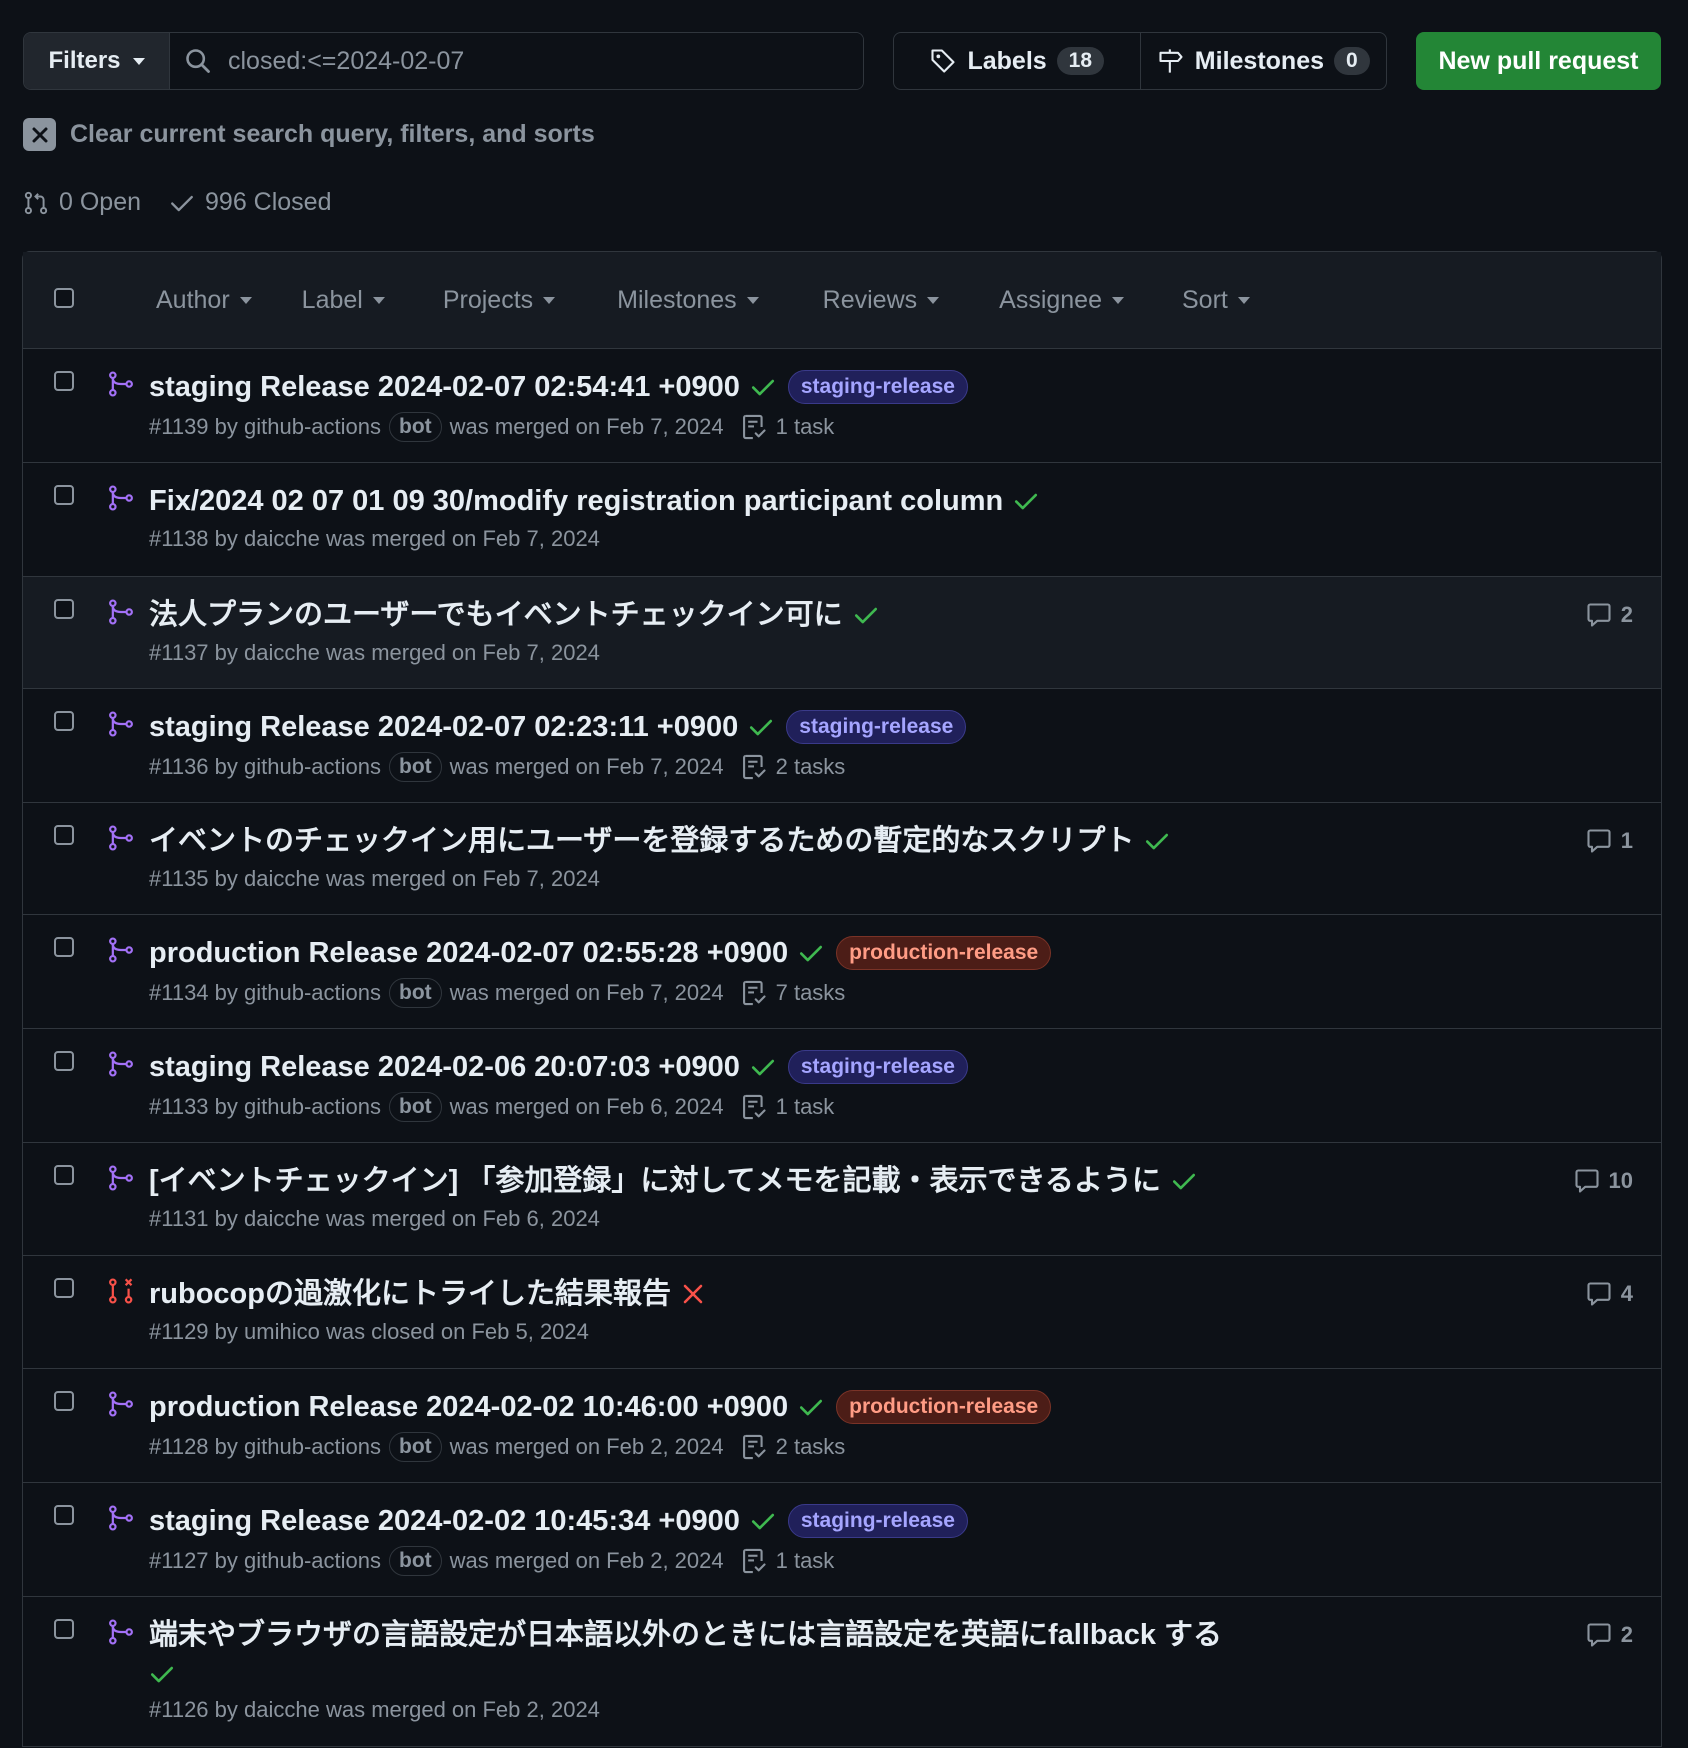  I want to click on author-filter: Author, so click(204, 300).